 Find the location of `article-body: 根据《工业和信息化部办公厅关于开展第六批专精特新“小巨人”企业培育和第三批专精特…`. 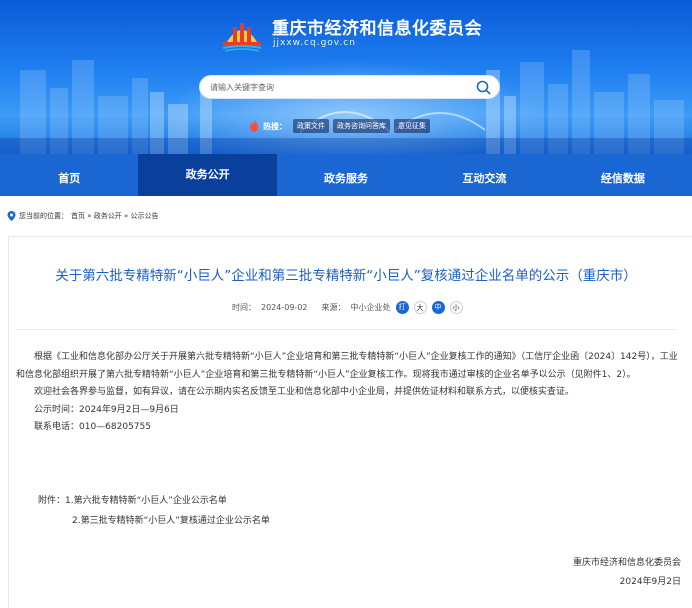

article-body: 根据《工业和信息化部办公厅关于开展第六批专精特新“小巨人”企业培育和第三批专精特… is located at coordinates (347, 393).